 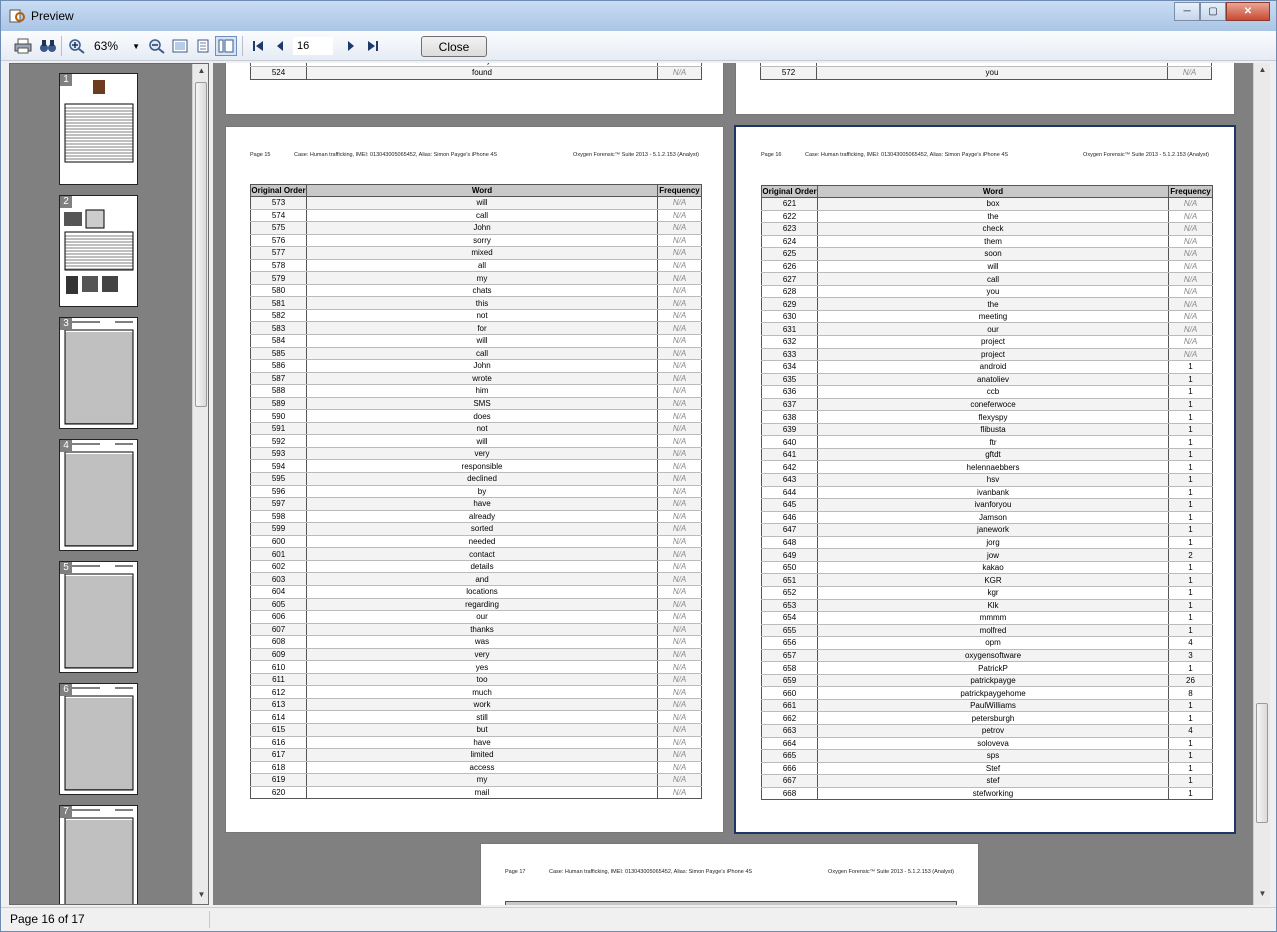 What do you see at coordinates (476, 542) in the screenshot?
I see `table-row: 600 needed N/A` at bounding box center [476, 542].